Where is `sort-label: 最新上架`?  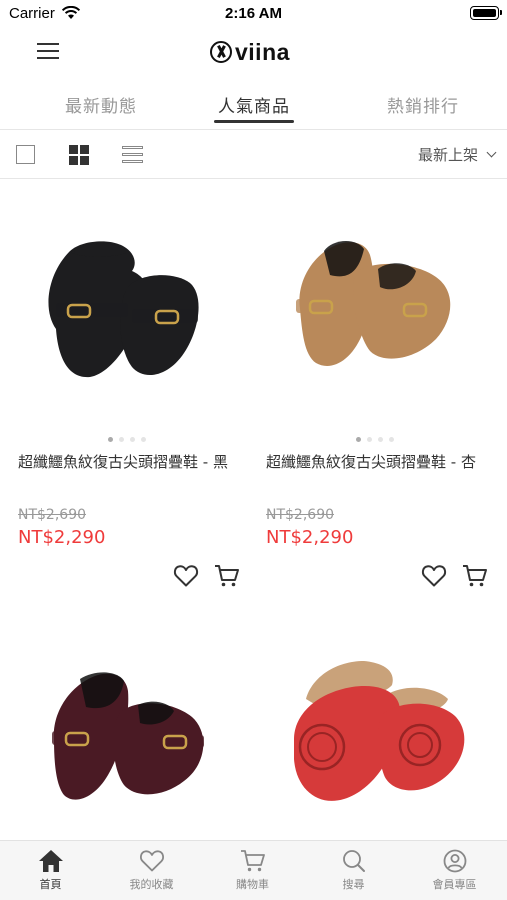
sort-label: 最新上架 is located at coordinates (447, 155).